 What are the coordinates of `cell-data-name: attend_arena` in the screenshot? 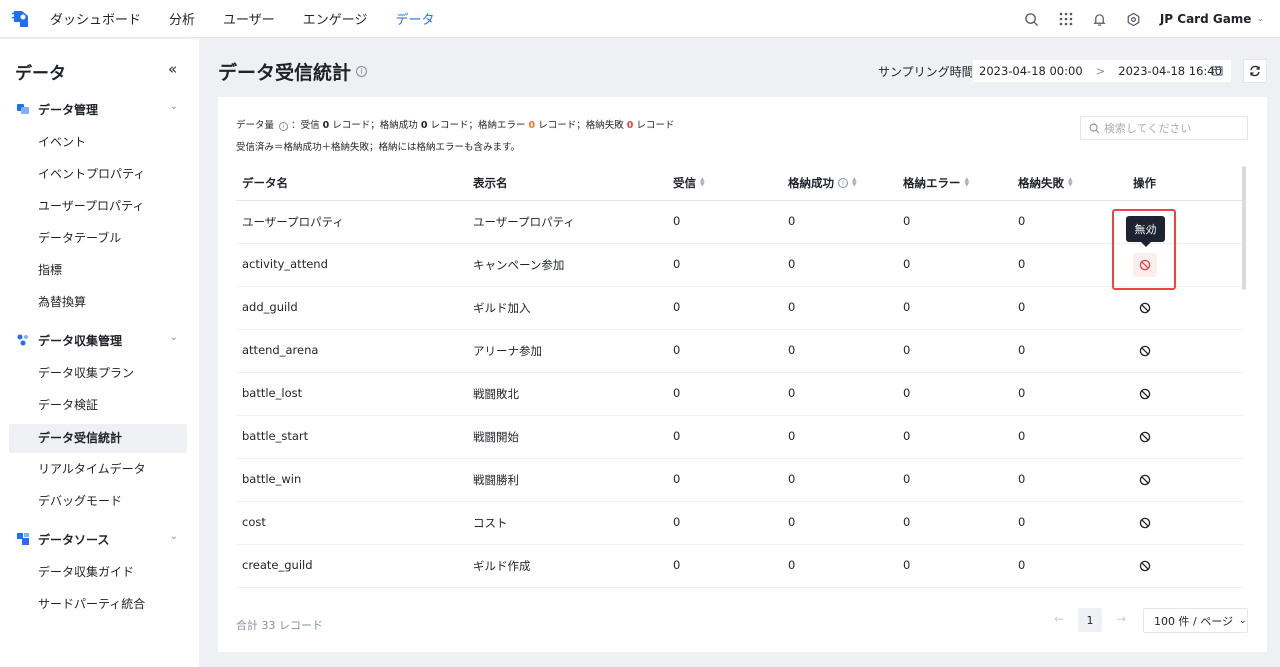 It's located at (280, 350).